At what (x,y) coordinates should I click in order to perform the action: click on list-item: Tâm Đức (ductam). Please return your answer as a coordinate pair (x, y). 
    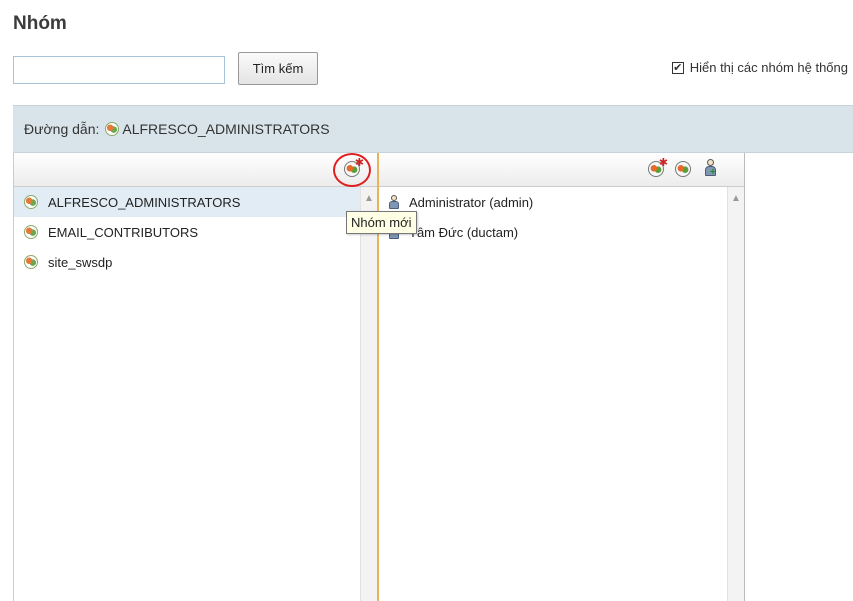
    Looking at the image, I should click on (561, 232).